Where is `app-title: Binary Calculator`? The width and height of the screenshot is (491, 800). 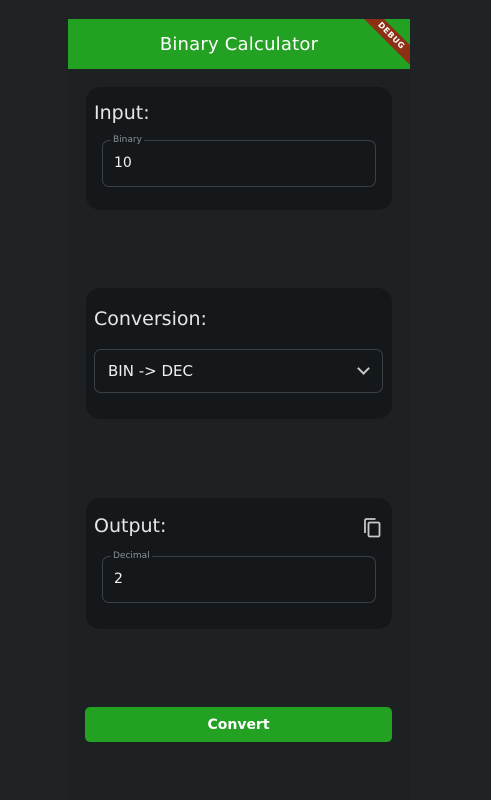
app-title: Binary Calculator is located at coordinates (239, 44).